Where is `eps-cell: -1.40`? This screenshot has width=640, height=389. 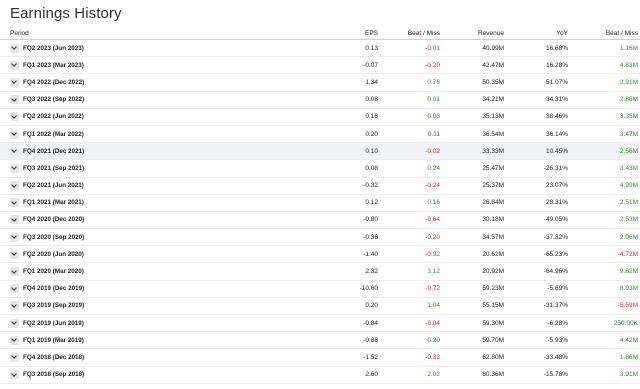 eps-cell: -1.40 is located at coordinates (294, 254).